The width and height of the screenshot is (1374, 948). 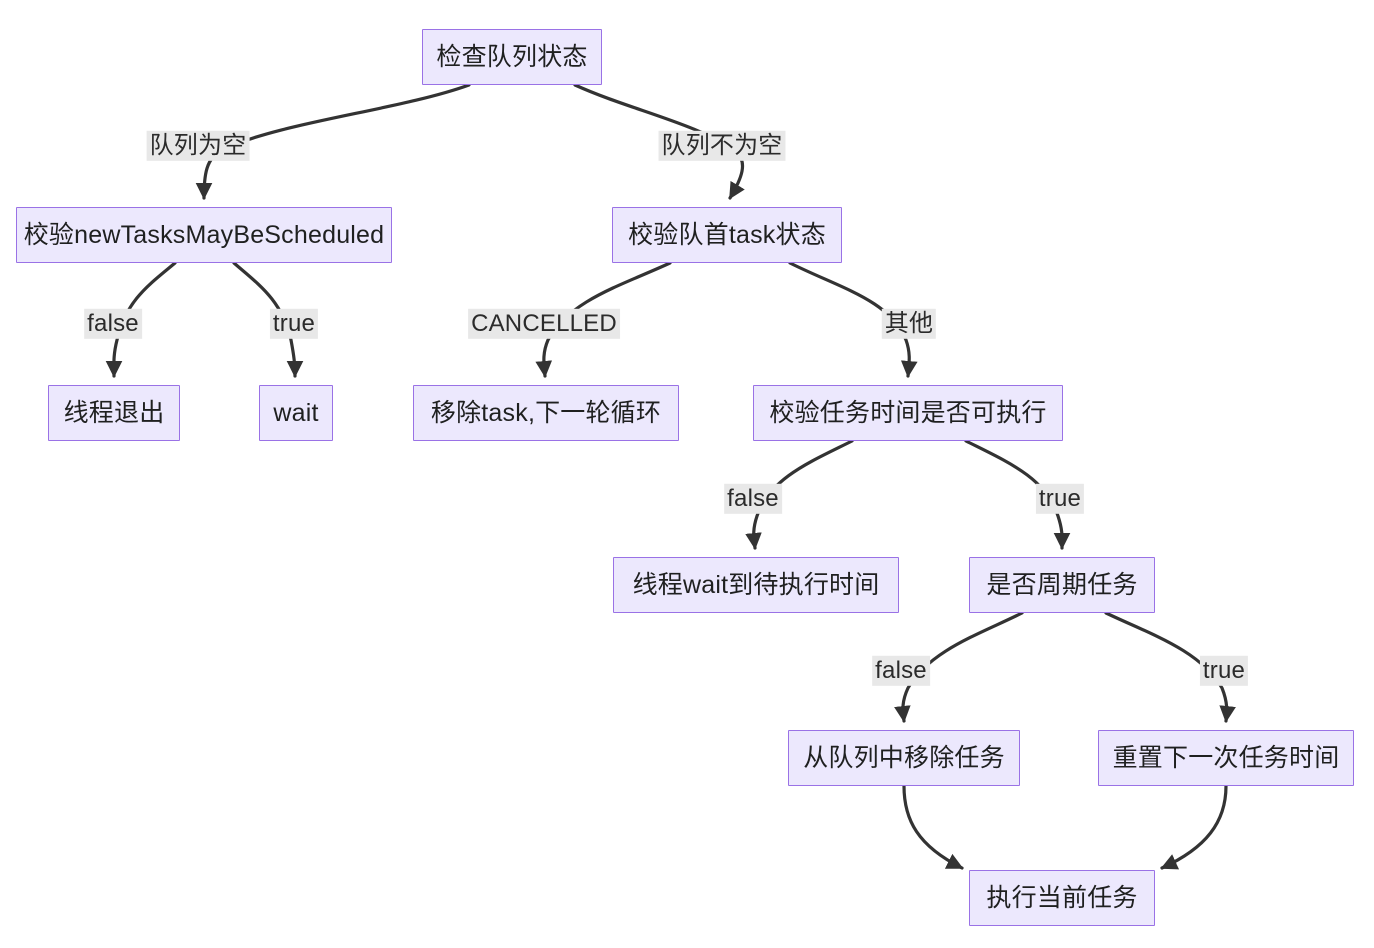 What do you see at coordinates (294, 324) in the screenshot?
I see `edge-label-new-tasks-true: true` at bounding box center [294, 324].